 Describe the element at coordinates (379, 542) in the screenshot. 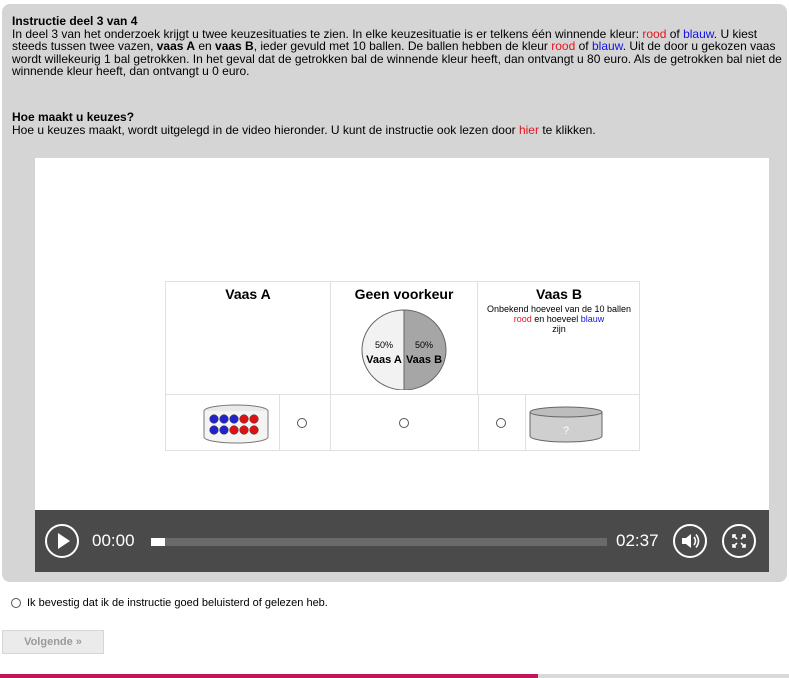

I see `progress-track` at that location.